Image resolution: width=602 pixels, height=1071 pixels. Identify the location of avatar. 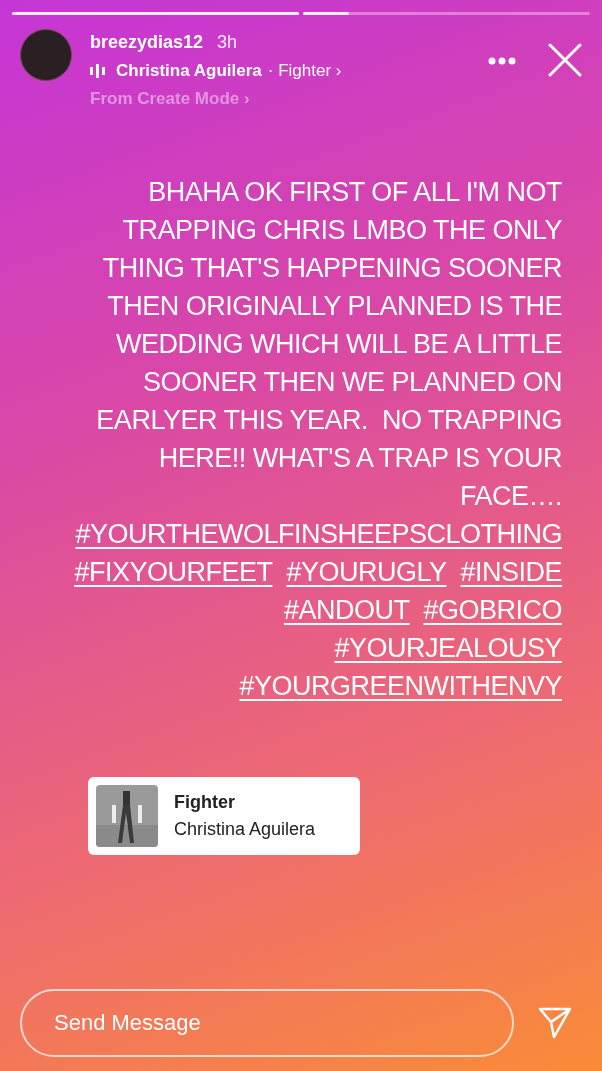
(46, 55).